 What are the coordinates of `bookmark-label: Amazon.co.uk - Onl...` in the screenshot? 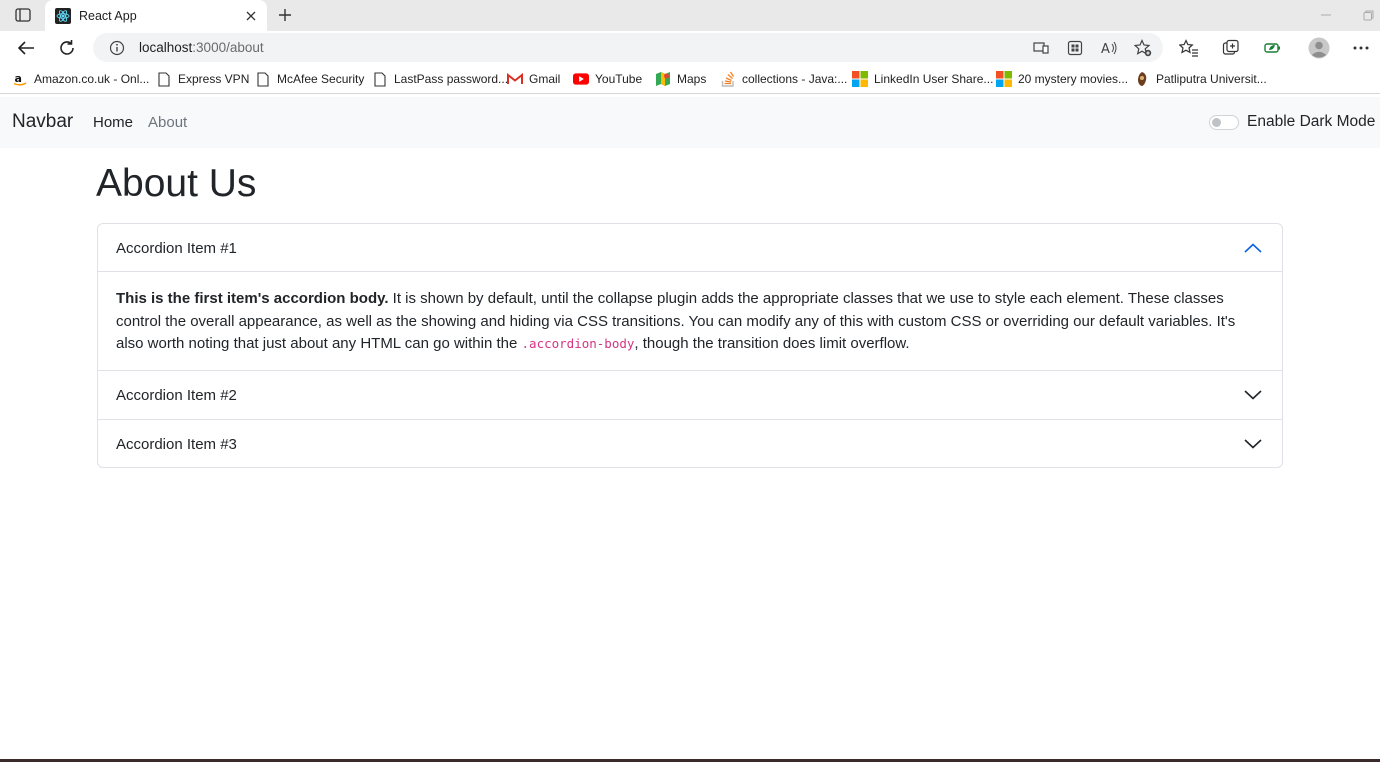 It's located at (92, 79).